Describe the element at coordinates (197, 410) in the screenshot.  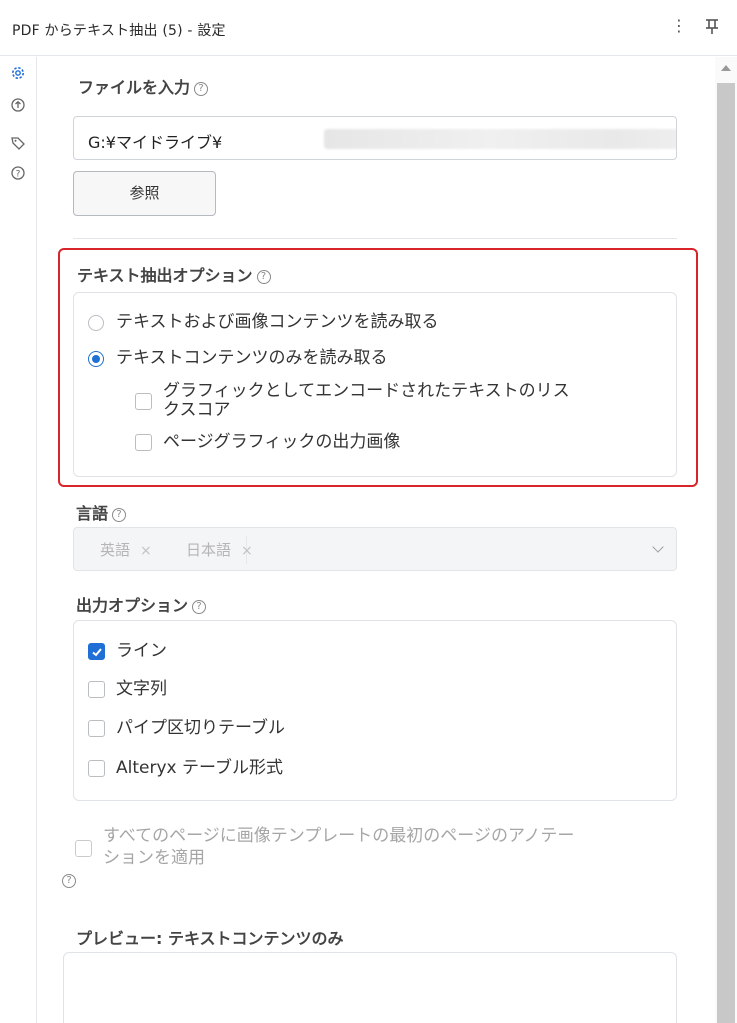
I see `checkbox-label-graphics-text-risk-line2: クスコア` at that location.